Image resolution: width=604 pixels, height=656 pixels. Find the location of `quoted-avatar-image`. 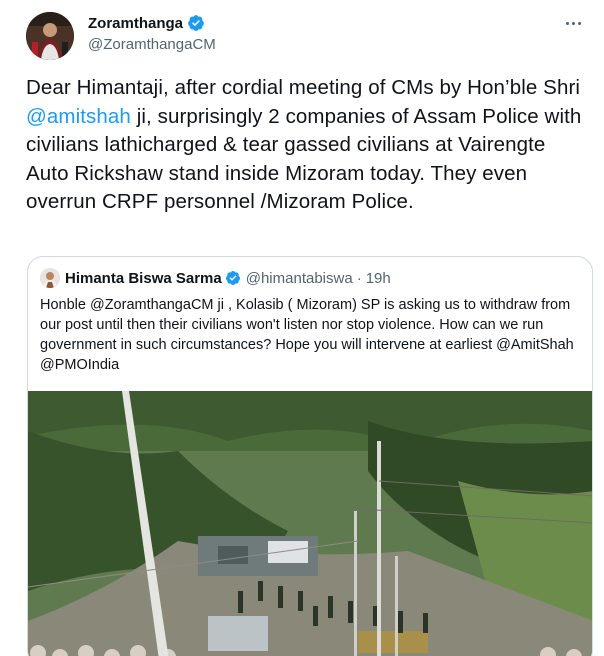

quoted-avatar-image is located at coordinates (50, 278).